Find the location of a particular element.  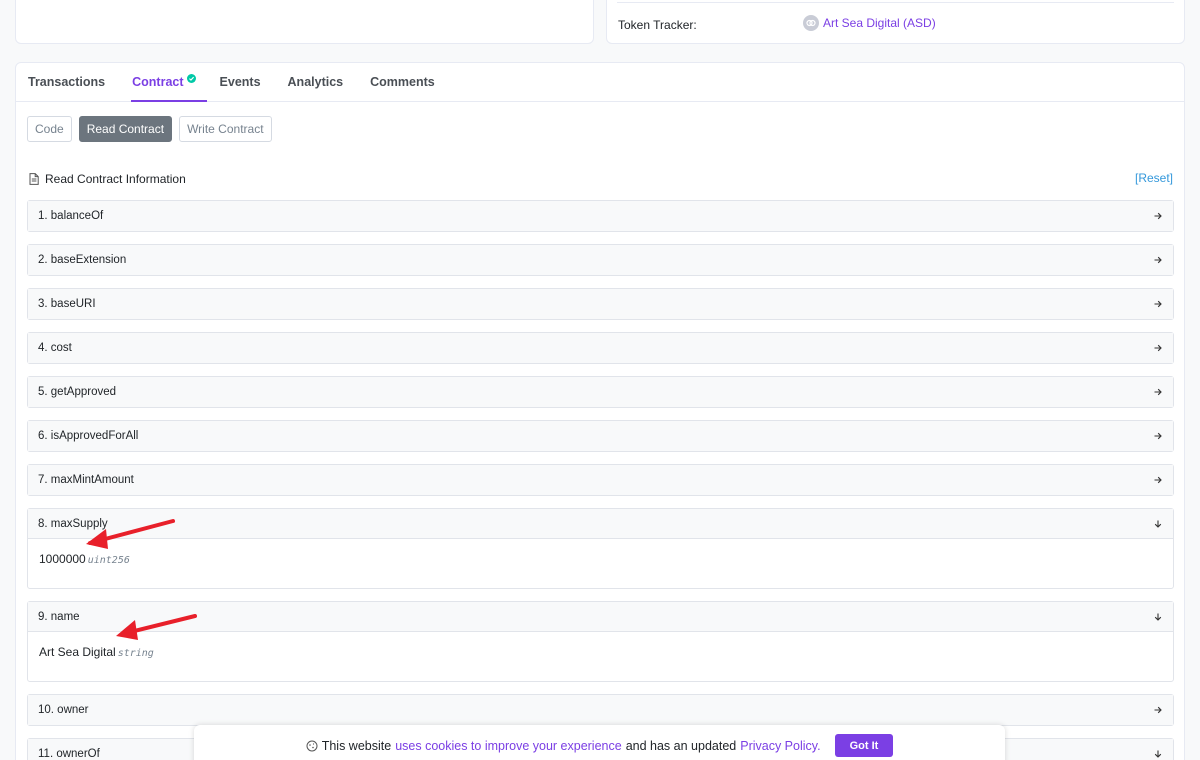

function-label: 4. cost is located at coordinates (55, 348).